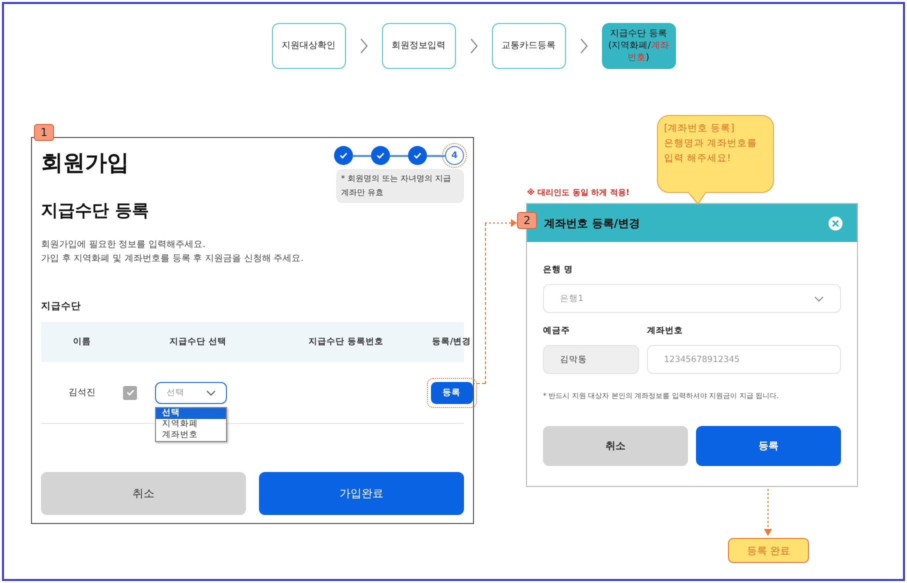 This screenshot has height=583, width=907. Describe the element at coordinates (578, 192) in the screenshot. I see `proxy-note: ※ 대리인도 동일 하게 적용!` at that location.